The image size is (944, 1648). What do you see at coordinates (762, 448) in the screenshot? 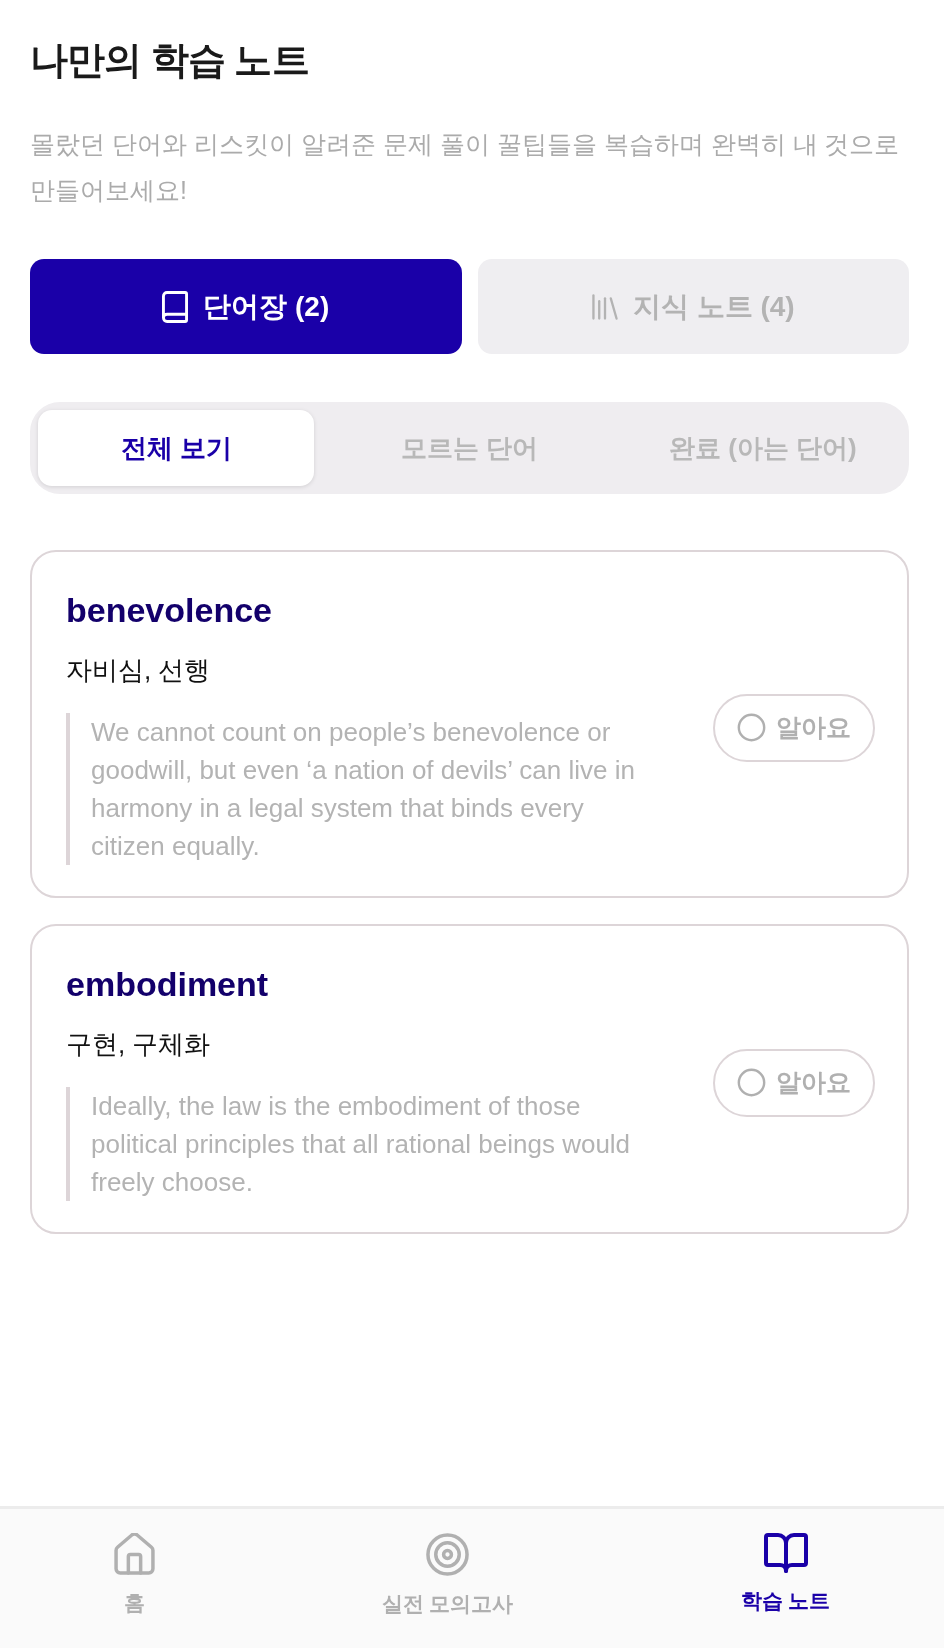
I see `filter-tab: 완료 (아는 단어)` at bounding box center [762, 448].